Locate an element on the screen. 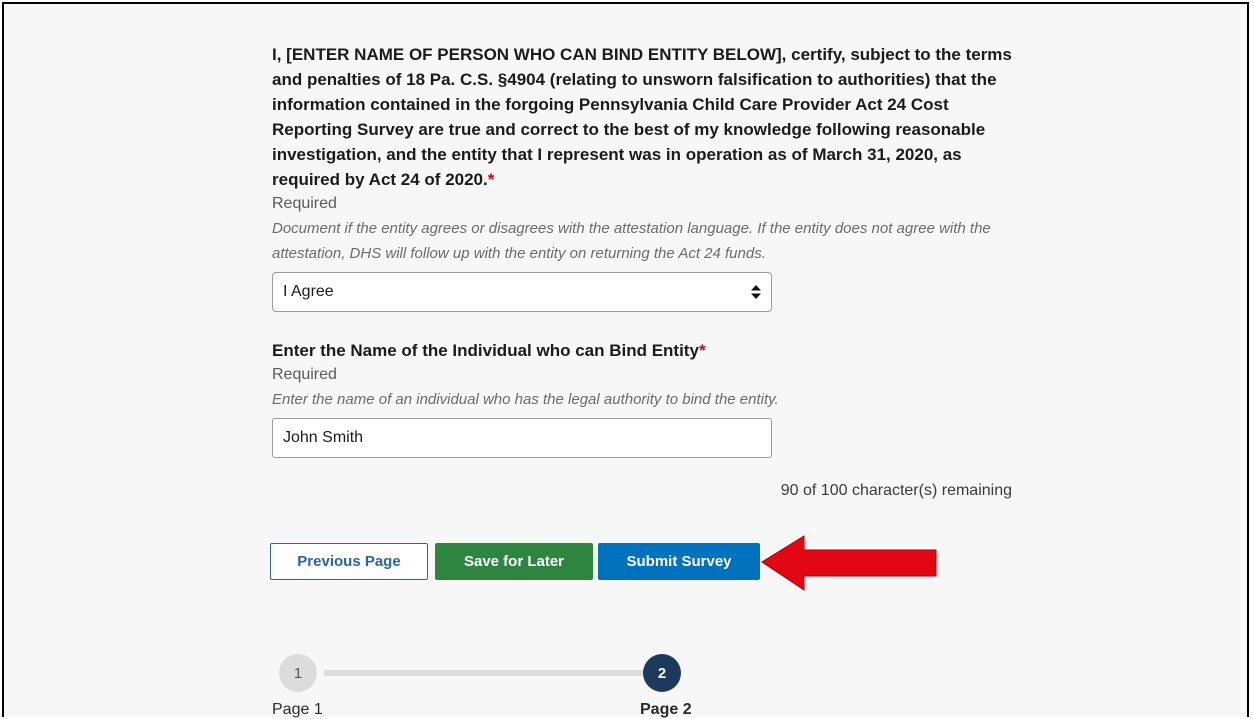  step-2-circle: 2 is located at coordinates (662, 673).